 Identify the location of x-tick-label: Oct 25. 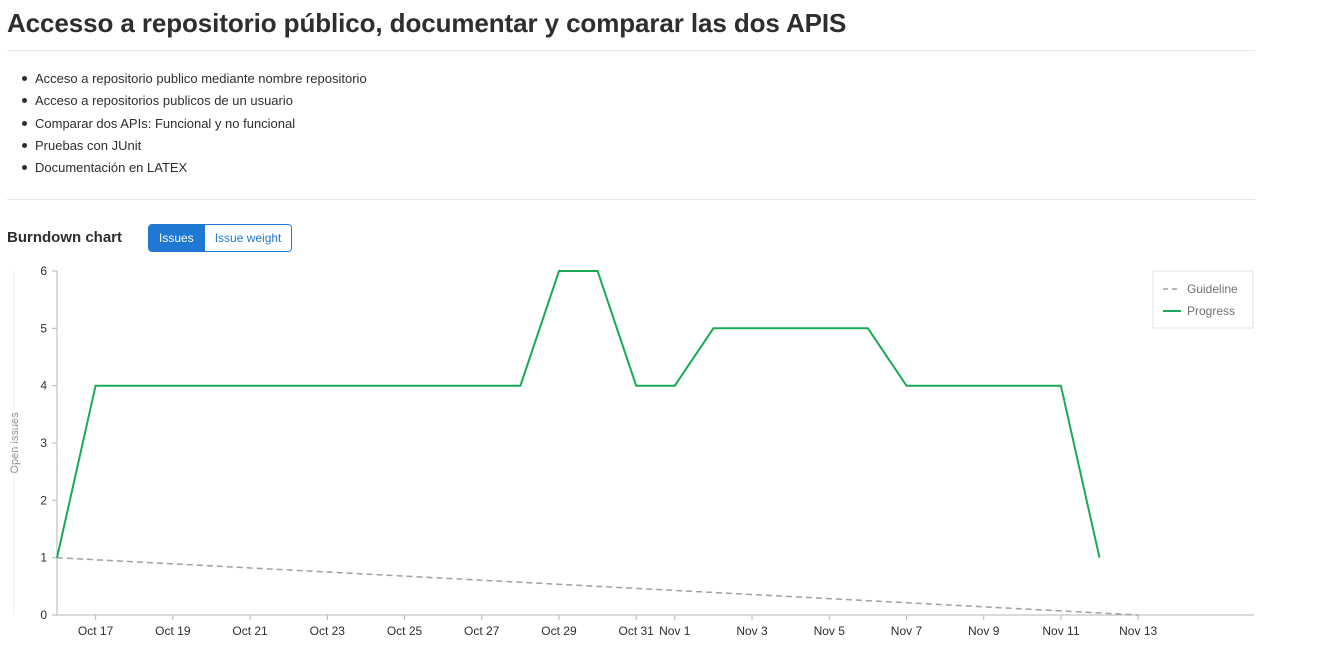
(405, 631).